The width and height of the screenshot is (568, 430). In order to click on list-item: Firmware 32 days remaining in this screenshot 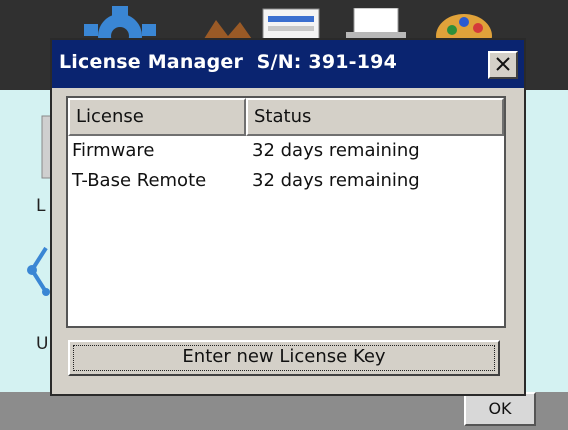, I will do `click(286, 155)`.